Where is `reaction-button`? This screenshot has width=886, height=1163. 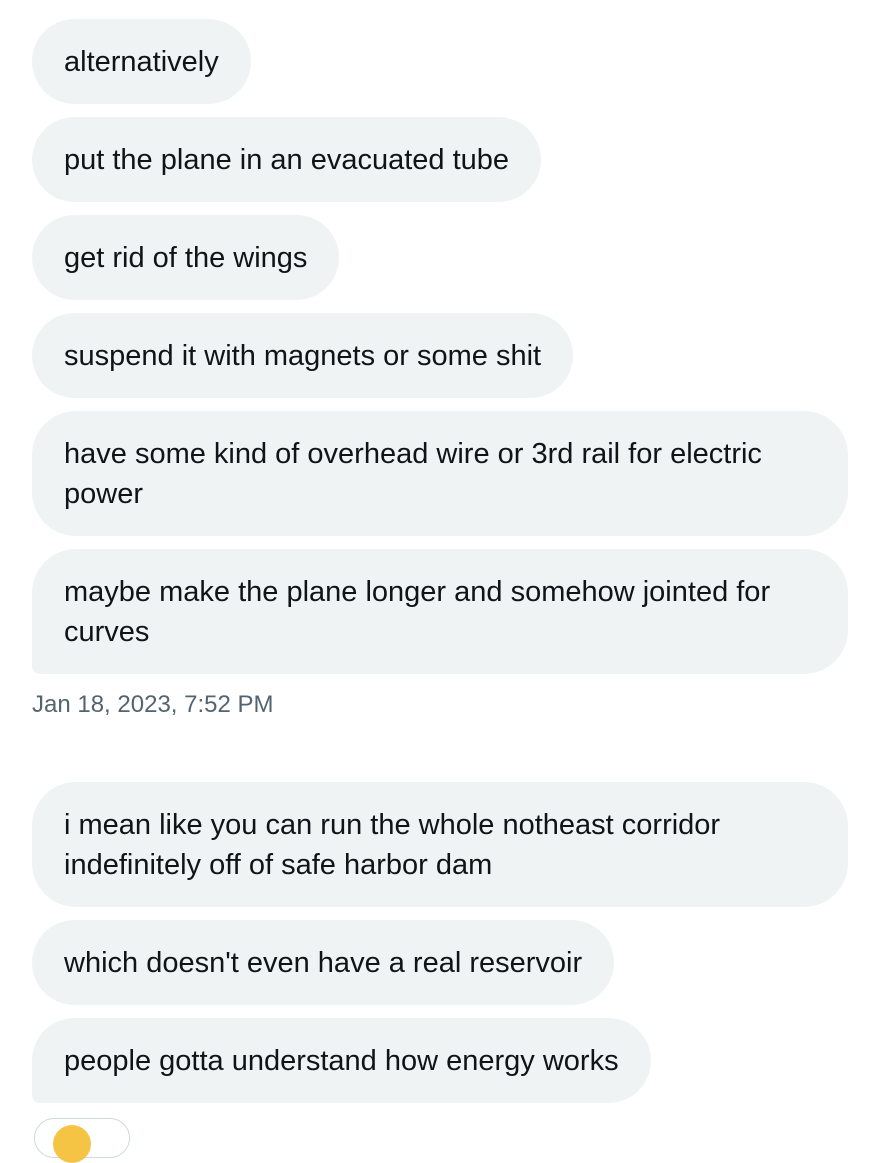
reaction-button is located at coordinates (82, 1140).